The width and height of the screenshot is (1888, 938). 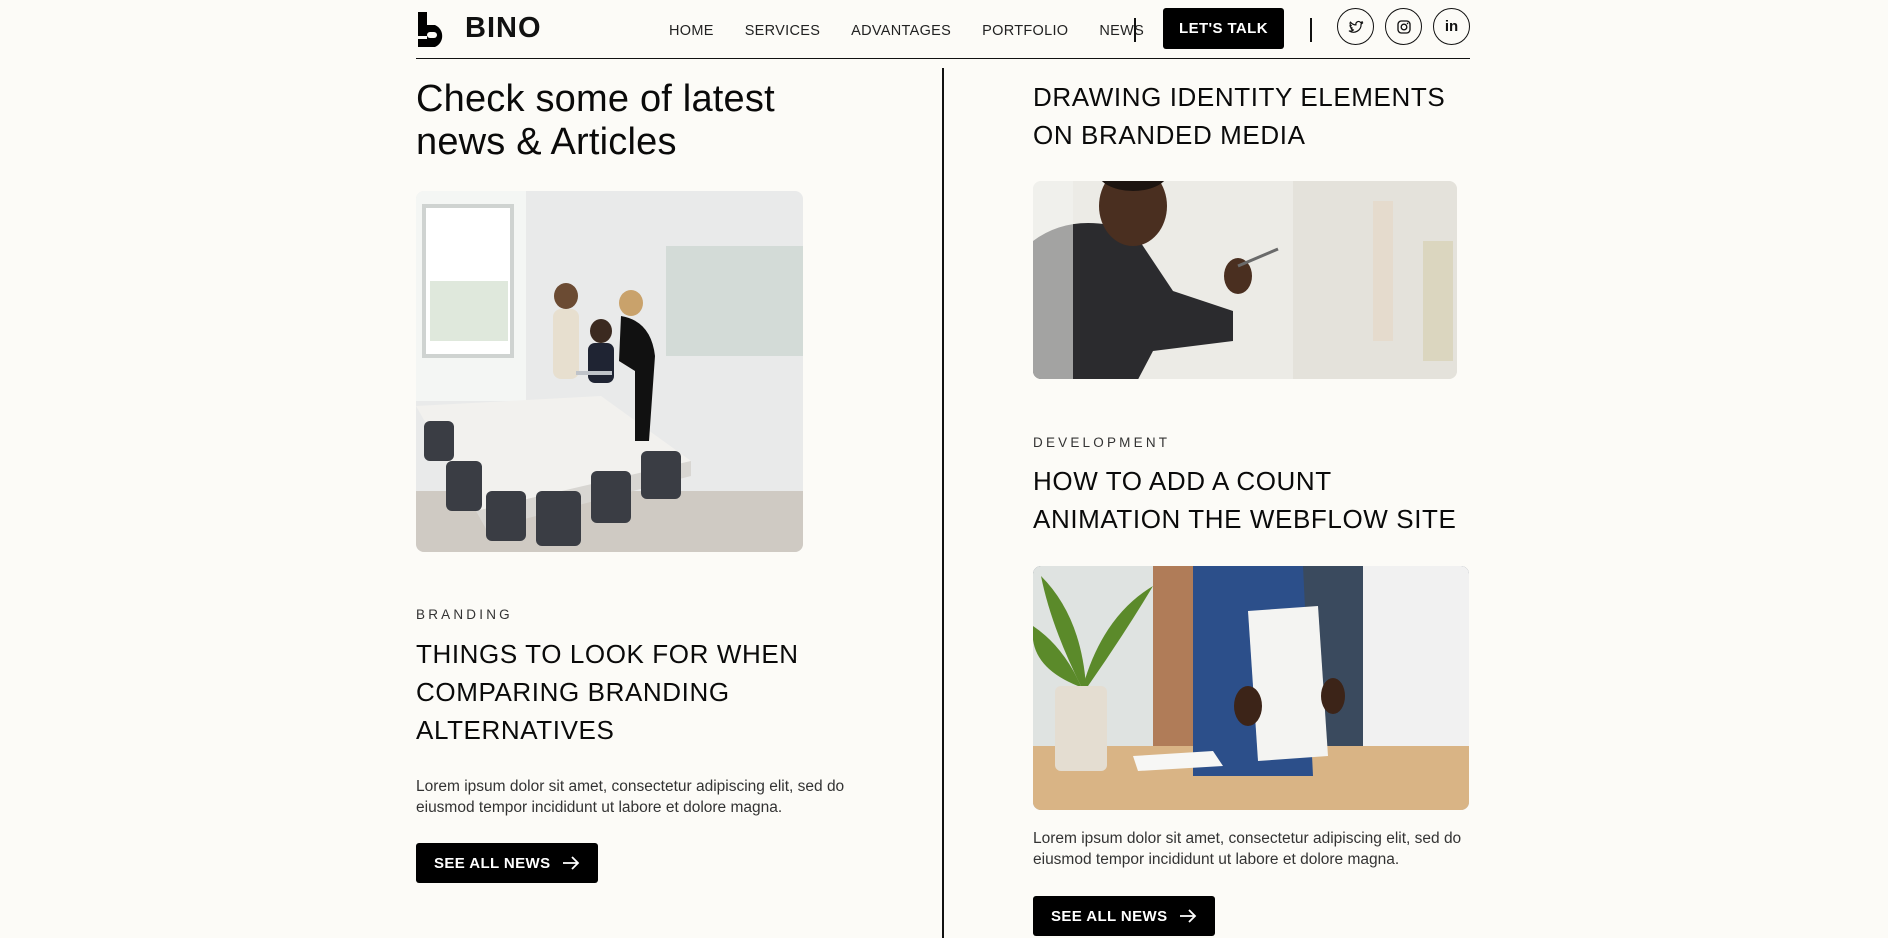 I want to click on logo-mark-icon, so click(x=430, y=29).